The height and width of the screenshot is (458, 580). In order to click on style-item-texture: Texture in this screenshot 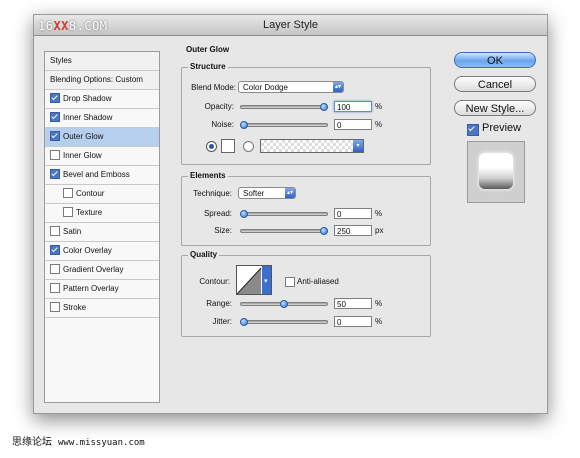, I will do `click(102, 213)`.